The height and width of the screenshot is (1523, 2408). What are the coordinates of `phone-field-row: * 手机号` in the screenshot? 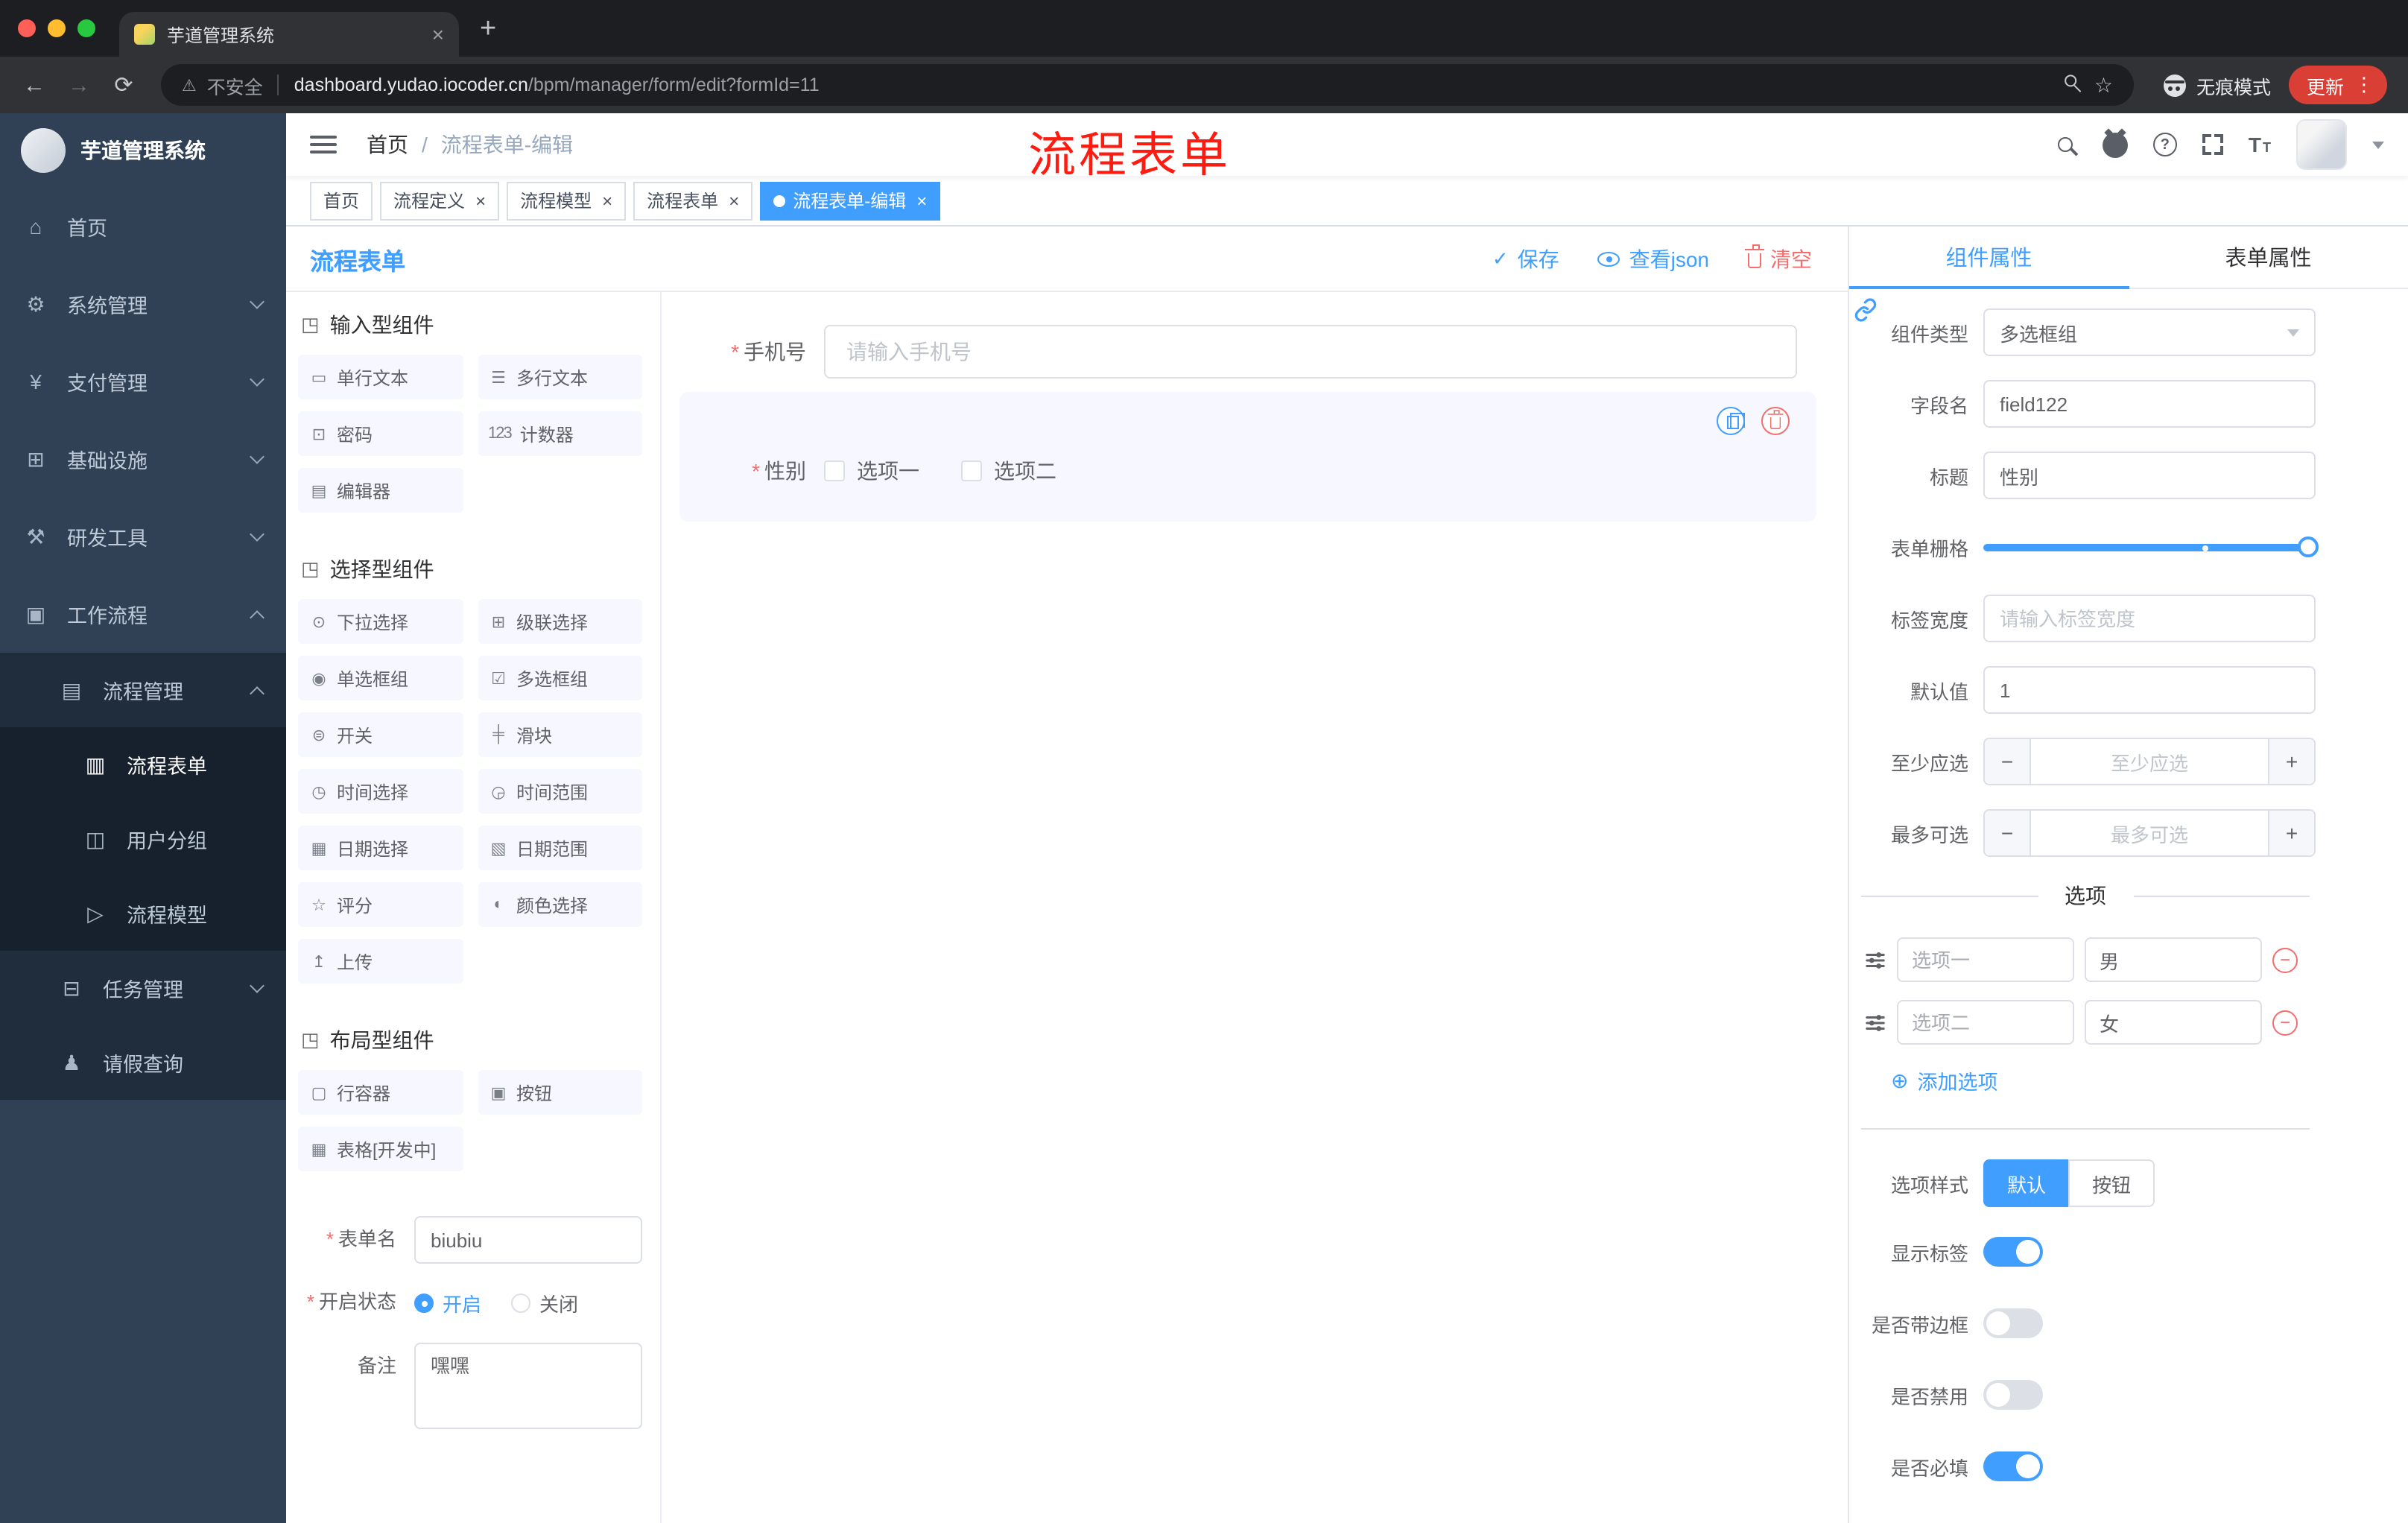 It's located at (1238, 352).